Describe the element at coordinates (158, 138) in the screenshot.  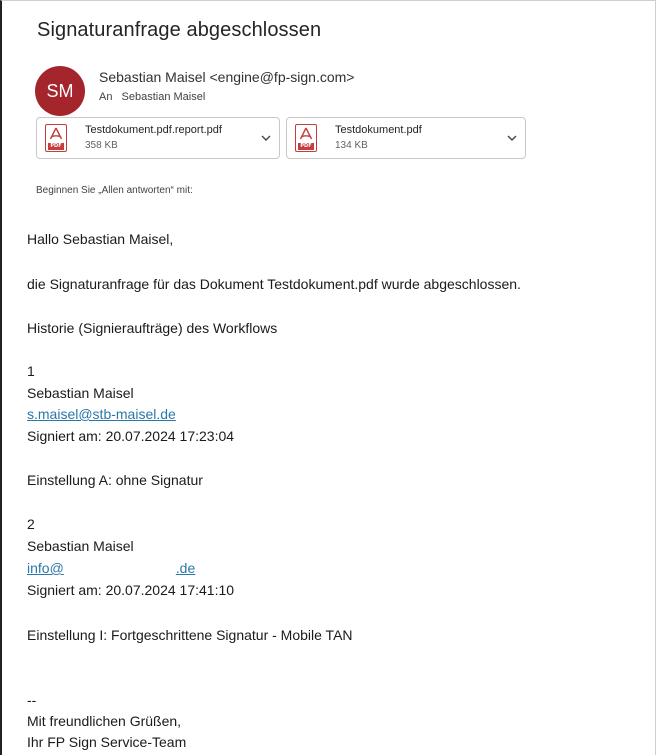
I see `attachment-card: PDF Testdokument.pdf.report.pdf 358 KB` at that location.